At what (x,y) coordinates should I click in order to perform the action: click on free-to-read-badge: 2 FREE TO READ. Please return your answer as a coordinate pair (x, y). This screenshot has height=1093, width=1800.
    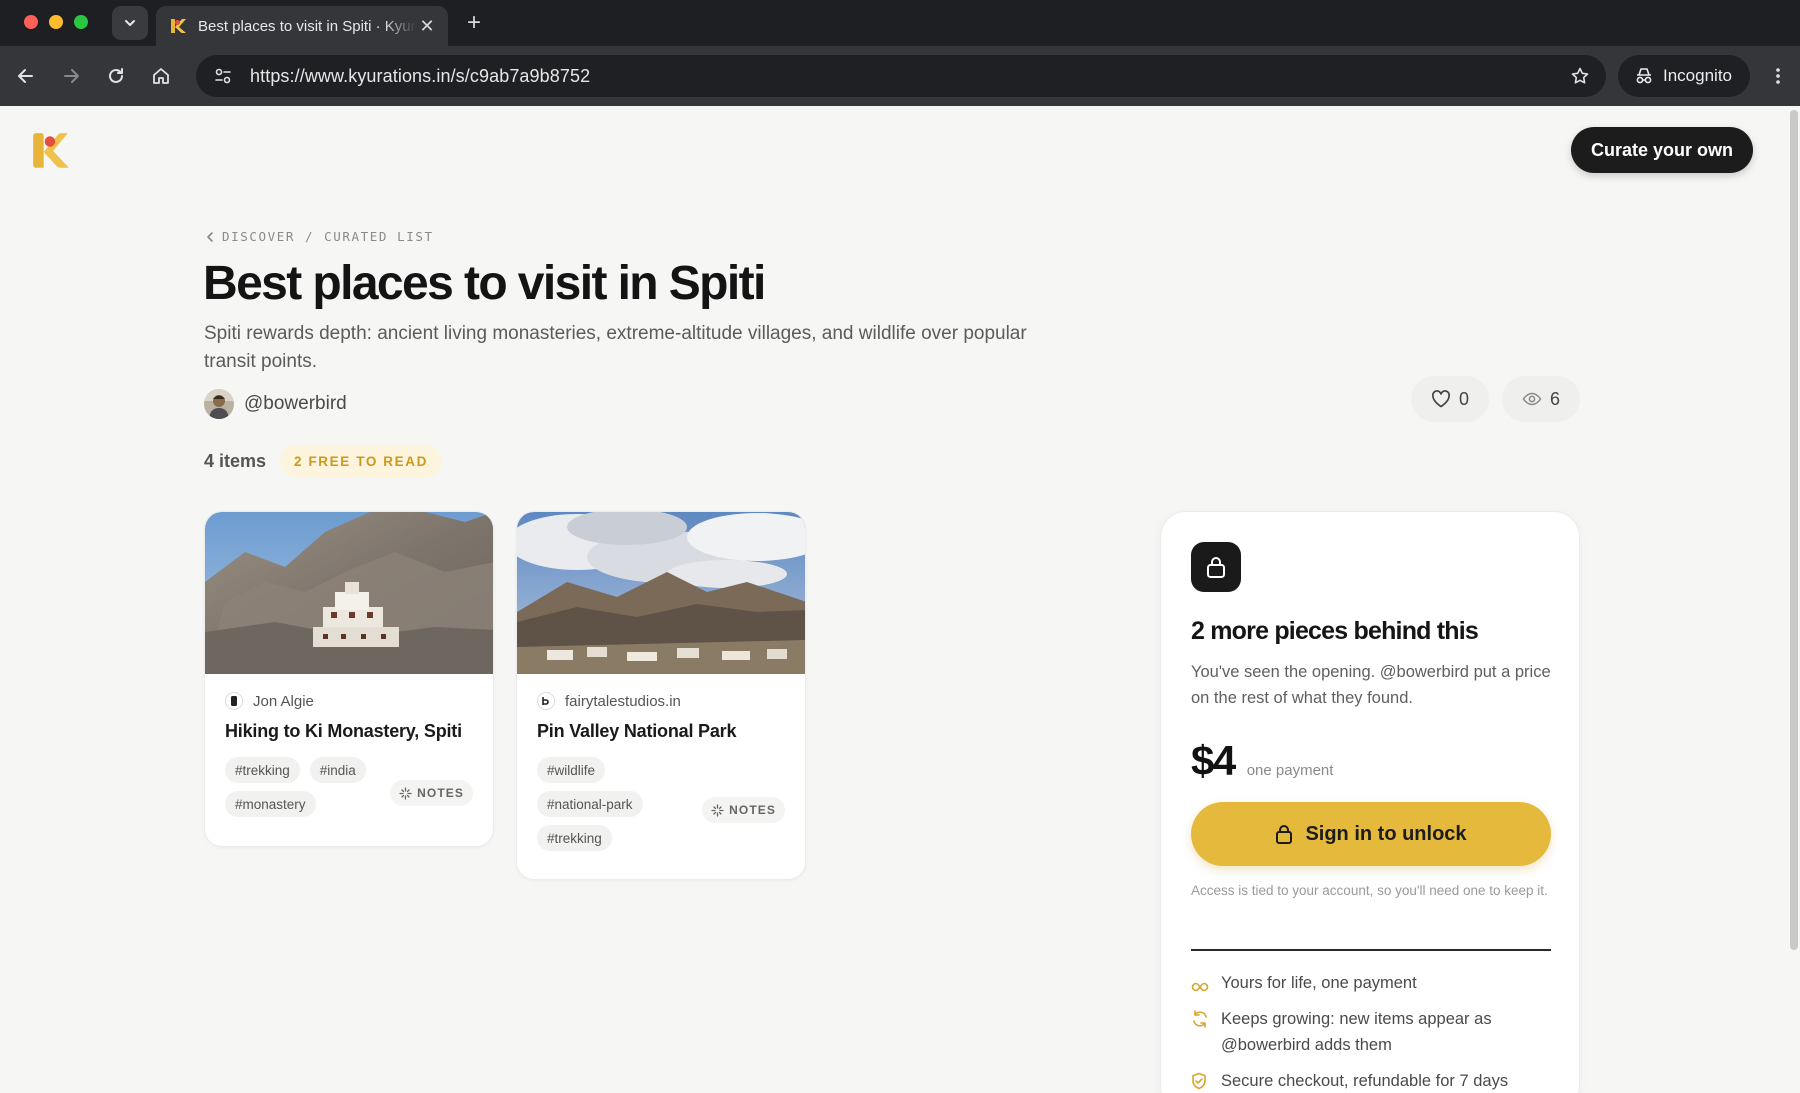
    Looking at the image, I should click on (361, 461).